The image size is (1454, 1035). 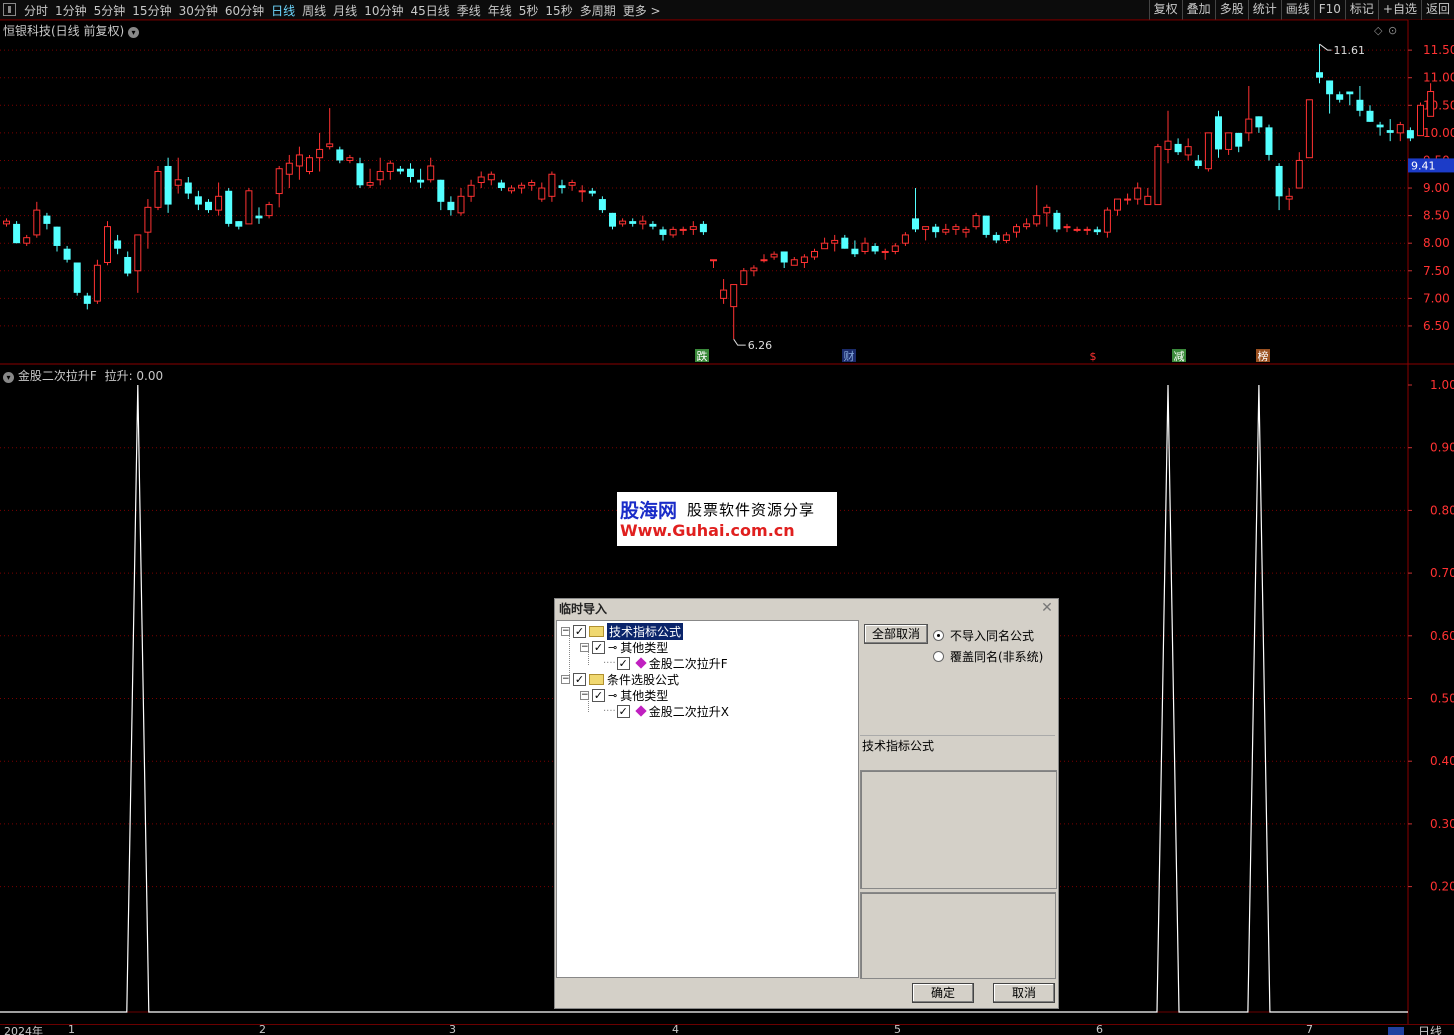 I want to click on tree-node-label: 金股二次拉升F, so click(x=688, y=663).